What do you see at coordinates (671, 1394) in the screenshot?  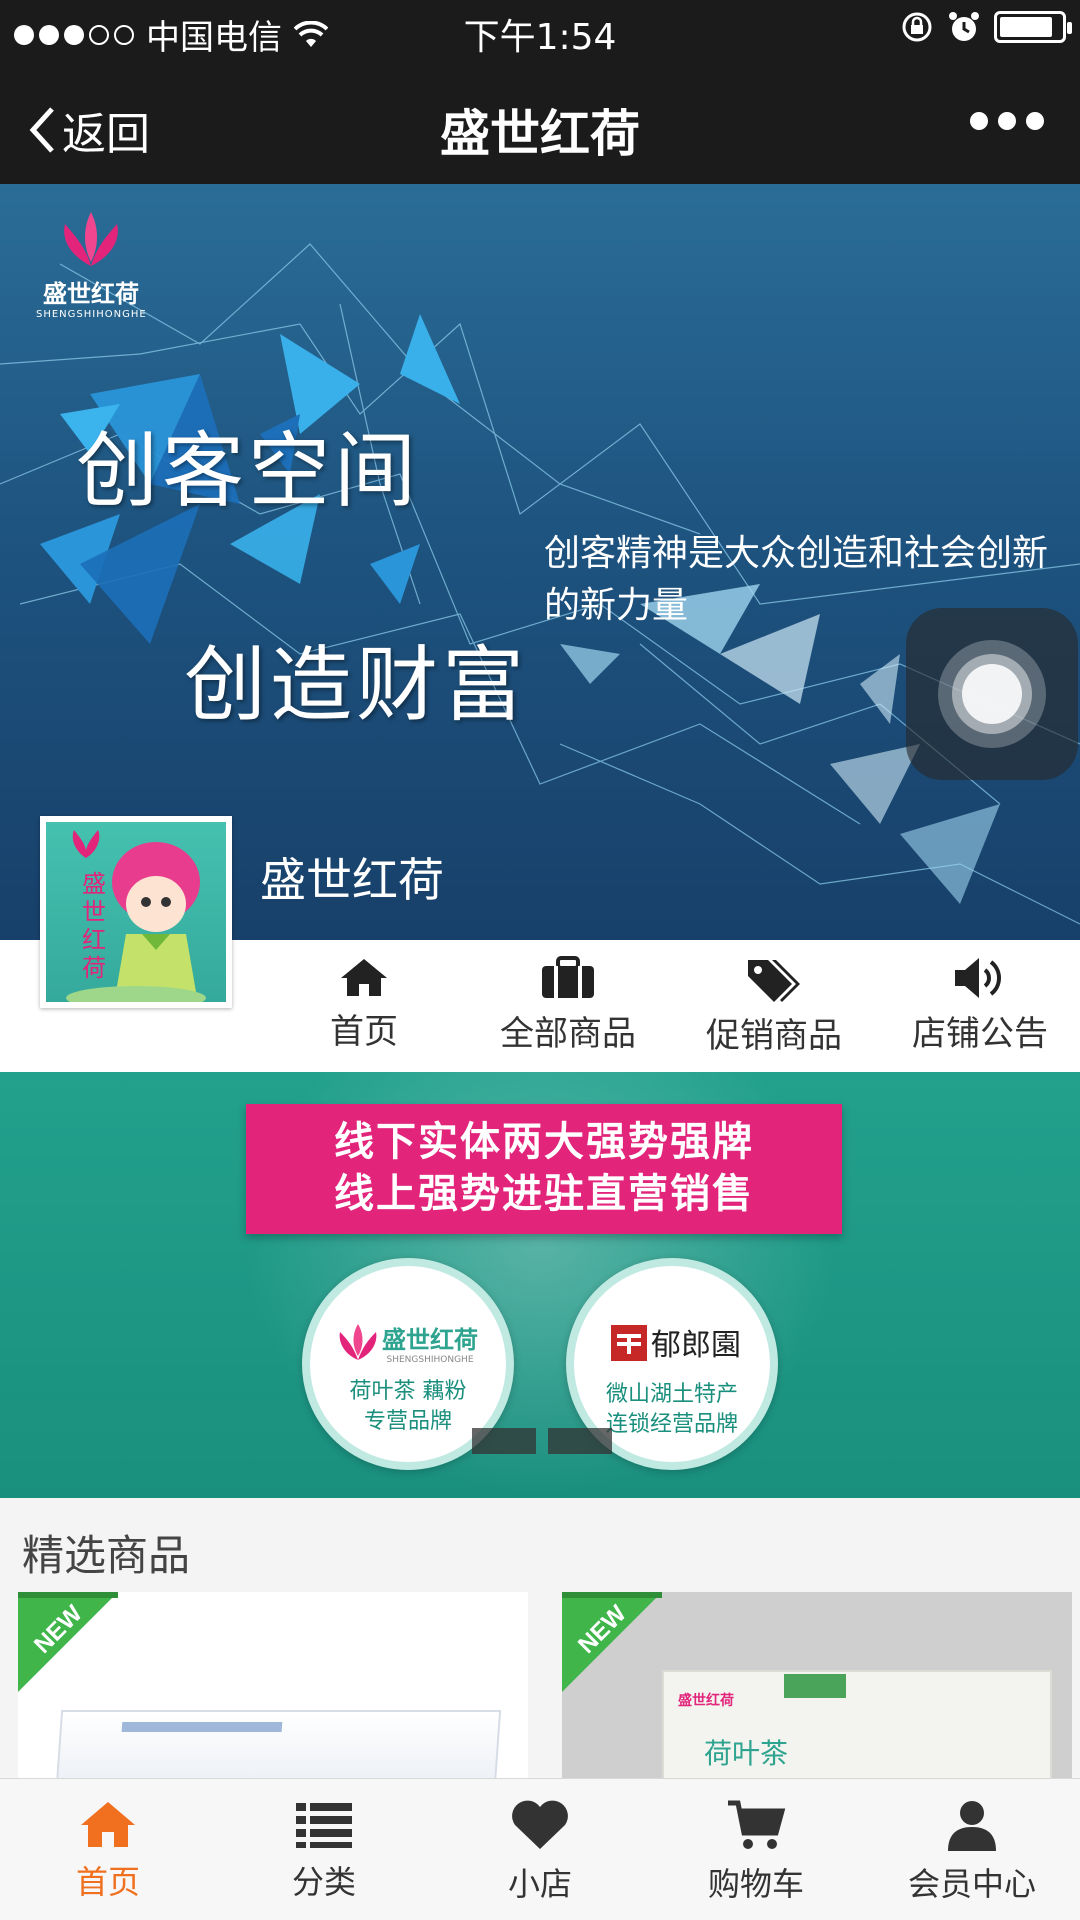 I see `promo-brand-2-desc-1: 微山湖土特产` at bounding box center [671, 1394].